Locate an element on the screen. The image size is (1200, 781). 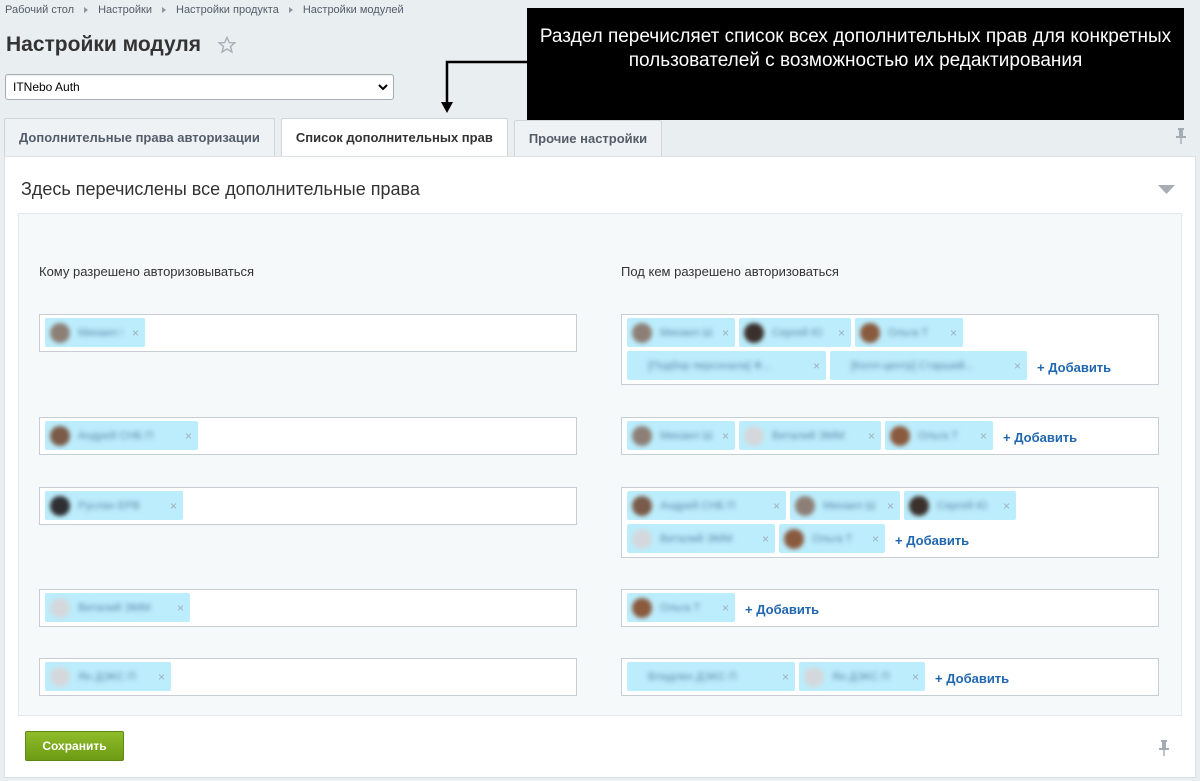
user-chip: Руслан ЕРВ × is located at coordinates (114, 505).